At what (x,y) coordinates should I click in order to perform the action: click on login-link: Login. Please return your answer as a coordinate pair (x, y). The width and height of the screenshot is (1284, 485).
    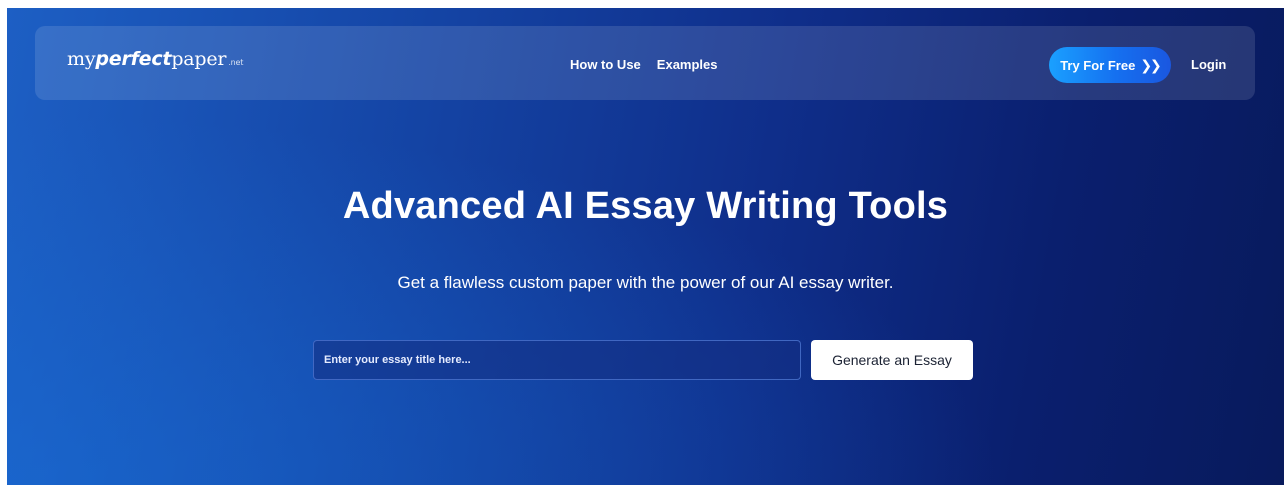
    Looking at the image, I should click on (1208, 64).